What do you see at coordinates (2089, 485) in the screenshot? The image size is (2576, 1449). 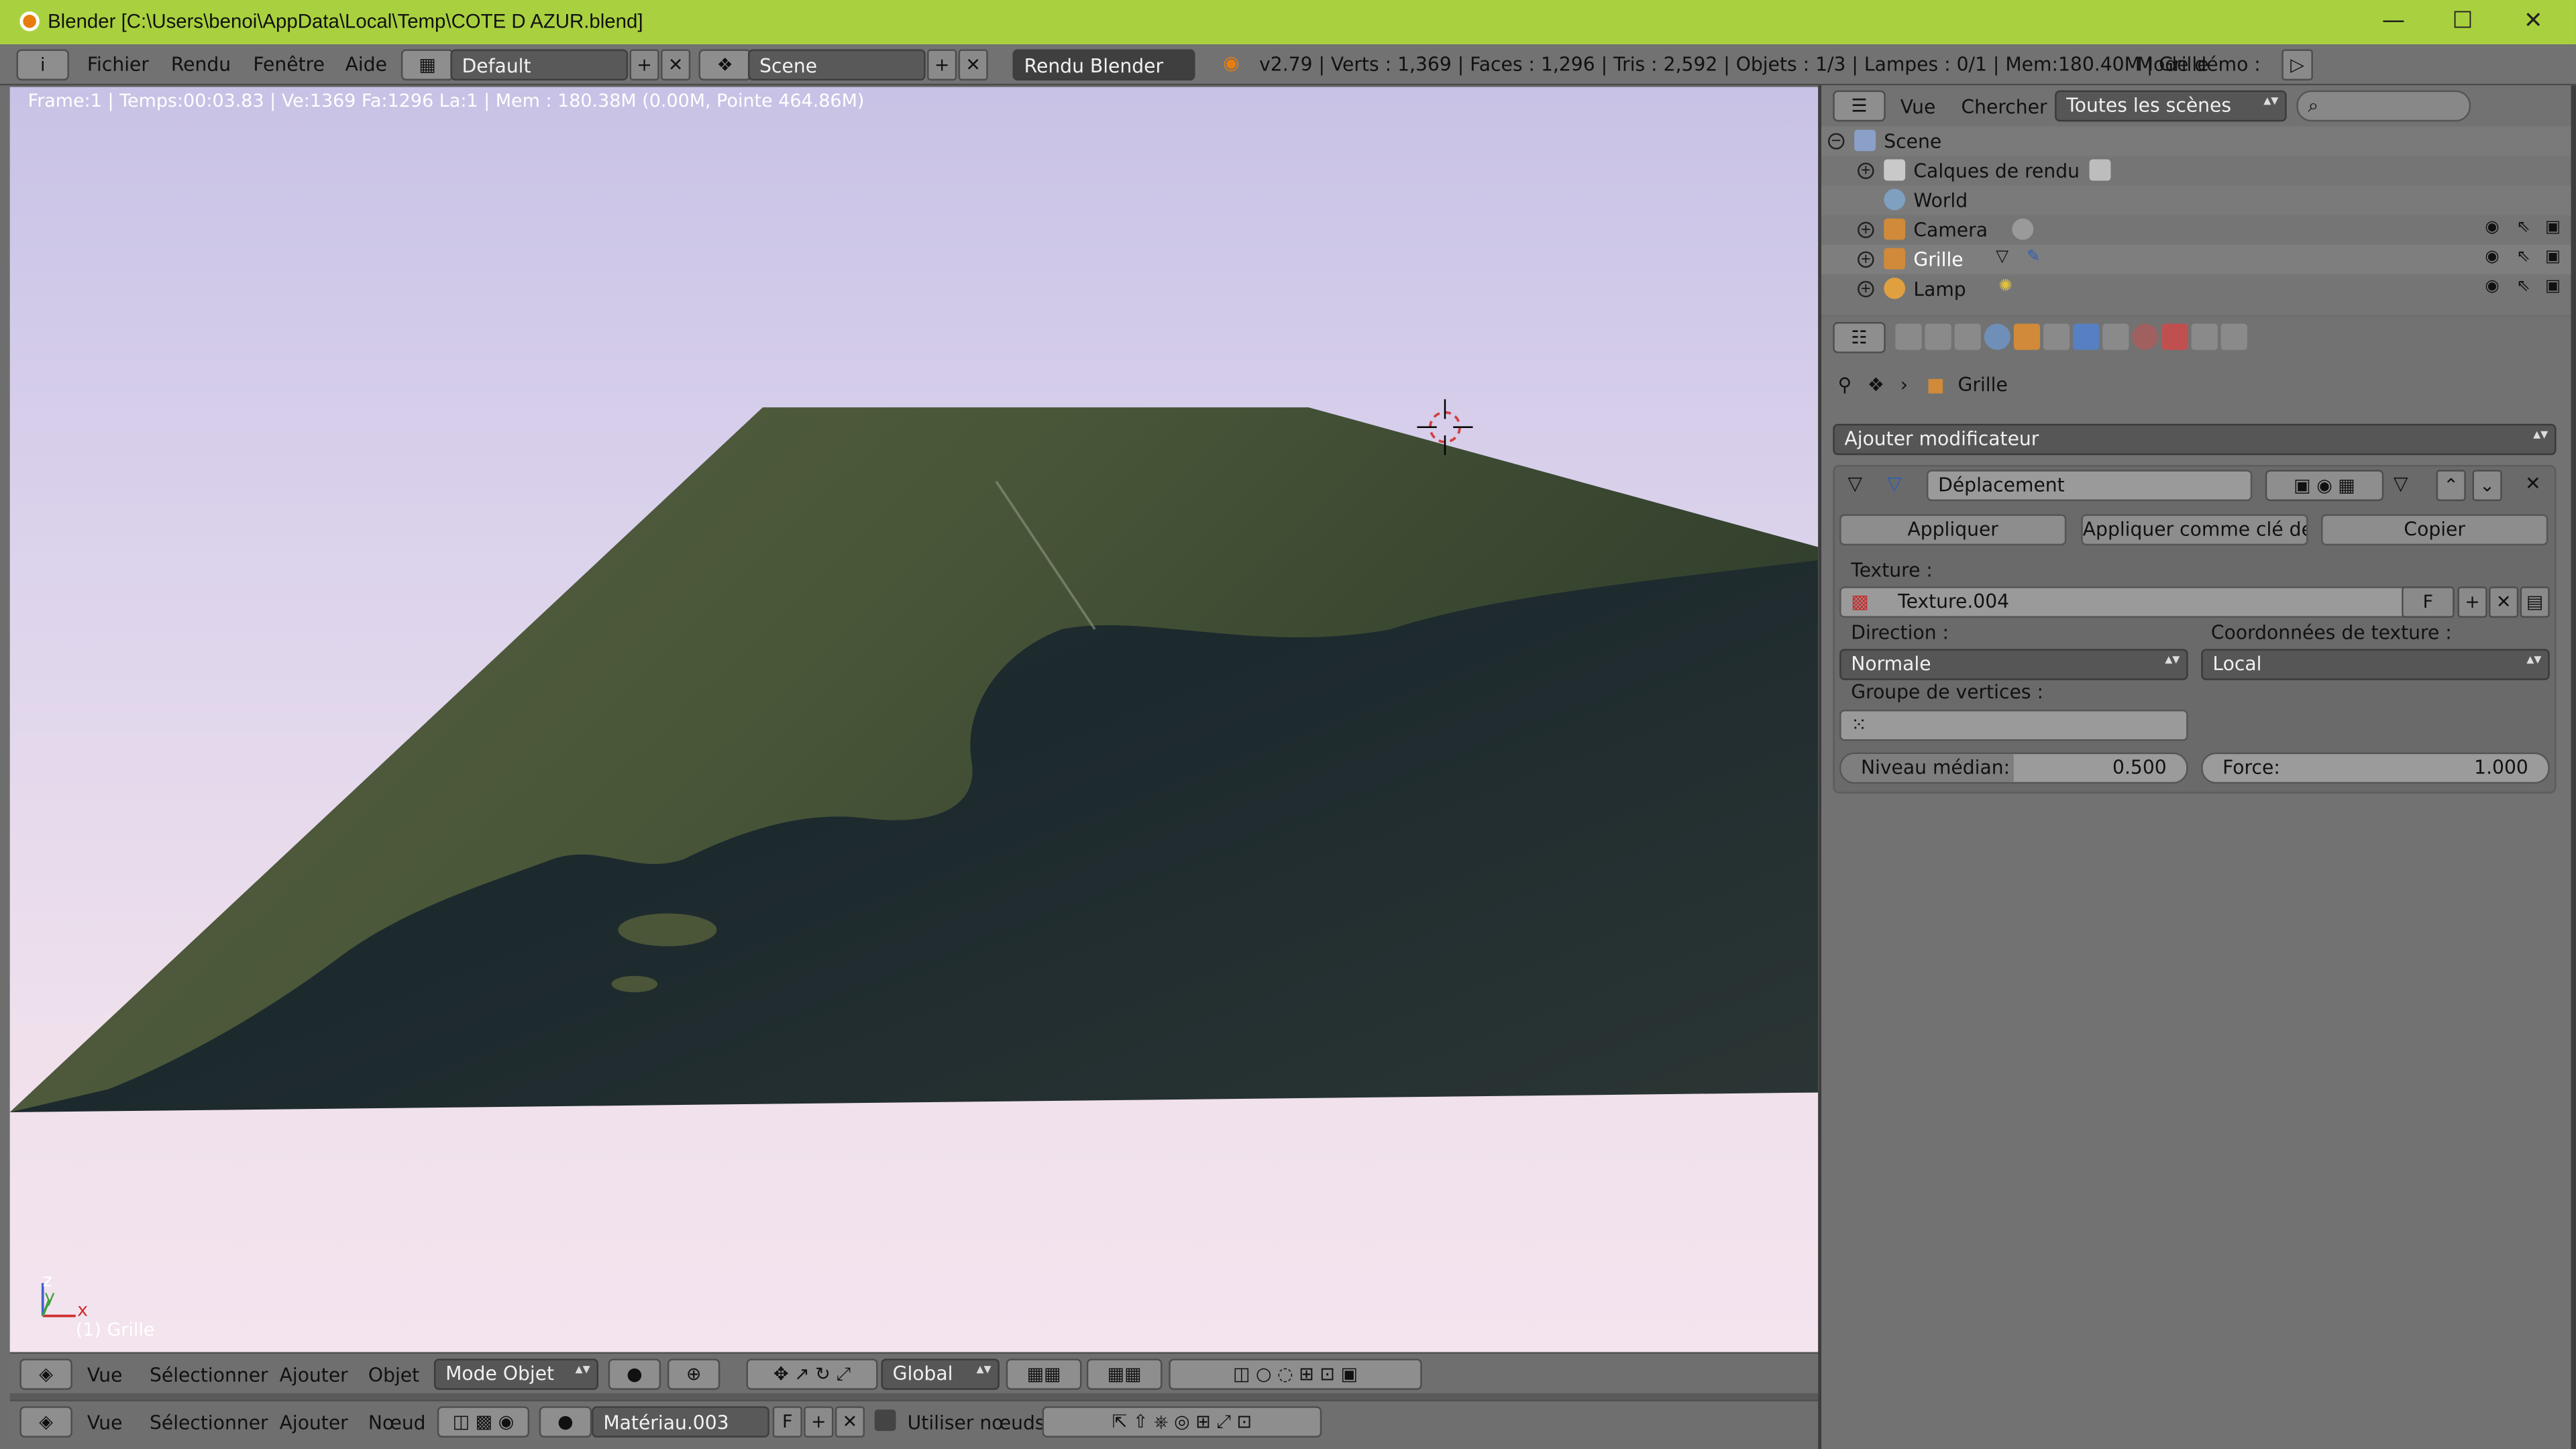 I see `modifier-name-input: Déplacement` at bounding box center [2089, 485].